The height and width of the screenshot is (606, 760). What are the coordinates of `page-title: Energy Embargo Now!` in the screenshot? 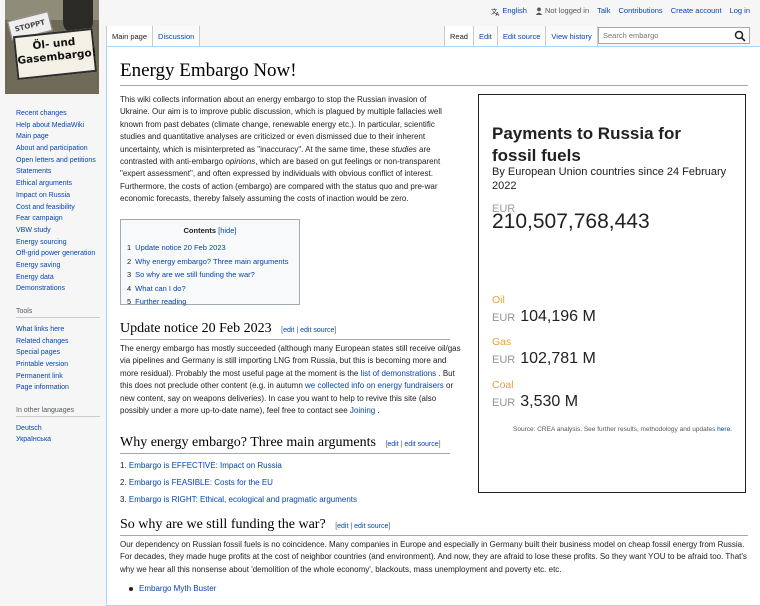 It's located at (434, 73).